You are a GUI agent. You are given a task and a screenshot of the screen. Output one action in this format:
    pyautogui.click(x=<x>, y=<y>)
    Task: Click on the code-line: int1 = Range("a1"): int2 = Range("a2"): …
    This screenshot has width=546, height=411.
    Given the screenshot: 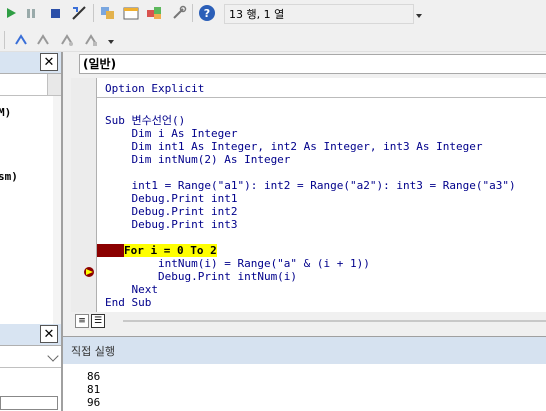 What is the action you would take?
    pyautogui.click(x=310, y=185)
    